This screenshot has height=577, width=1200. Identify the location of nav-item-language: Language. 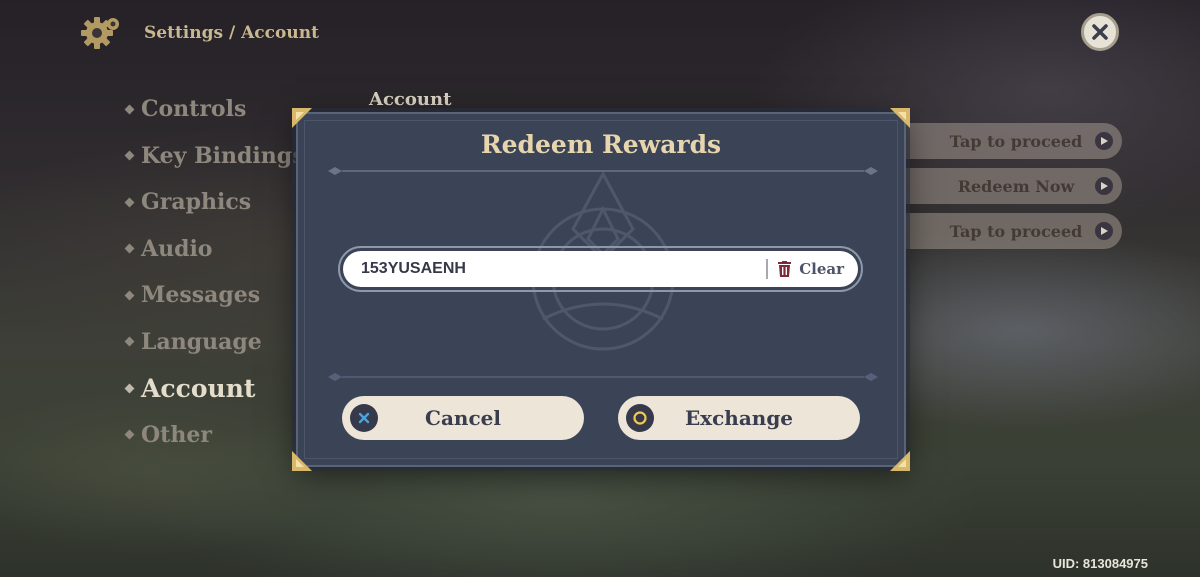
(214, 342).